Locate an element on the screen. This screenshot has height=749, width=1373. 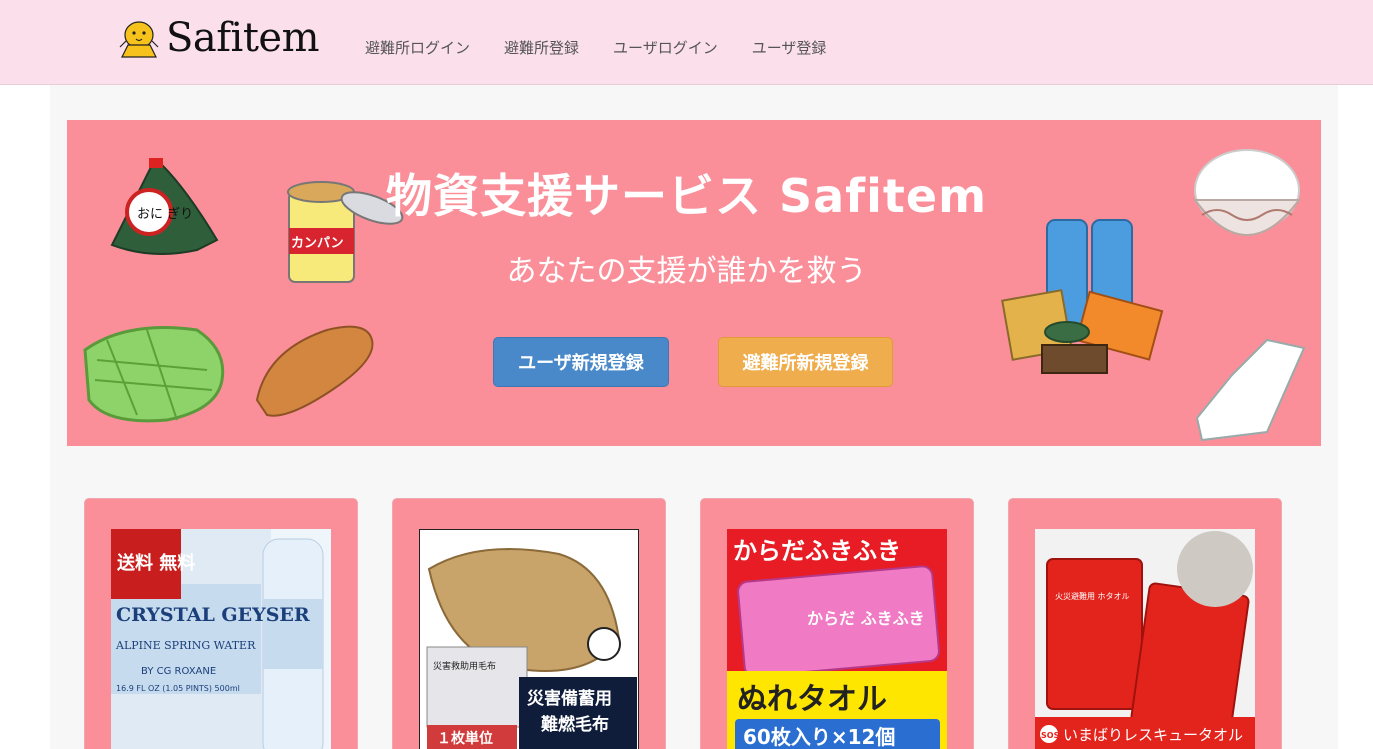
blanket-tag: 災害救助用毛布 is located at coordinates (464, 666).